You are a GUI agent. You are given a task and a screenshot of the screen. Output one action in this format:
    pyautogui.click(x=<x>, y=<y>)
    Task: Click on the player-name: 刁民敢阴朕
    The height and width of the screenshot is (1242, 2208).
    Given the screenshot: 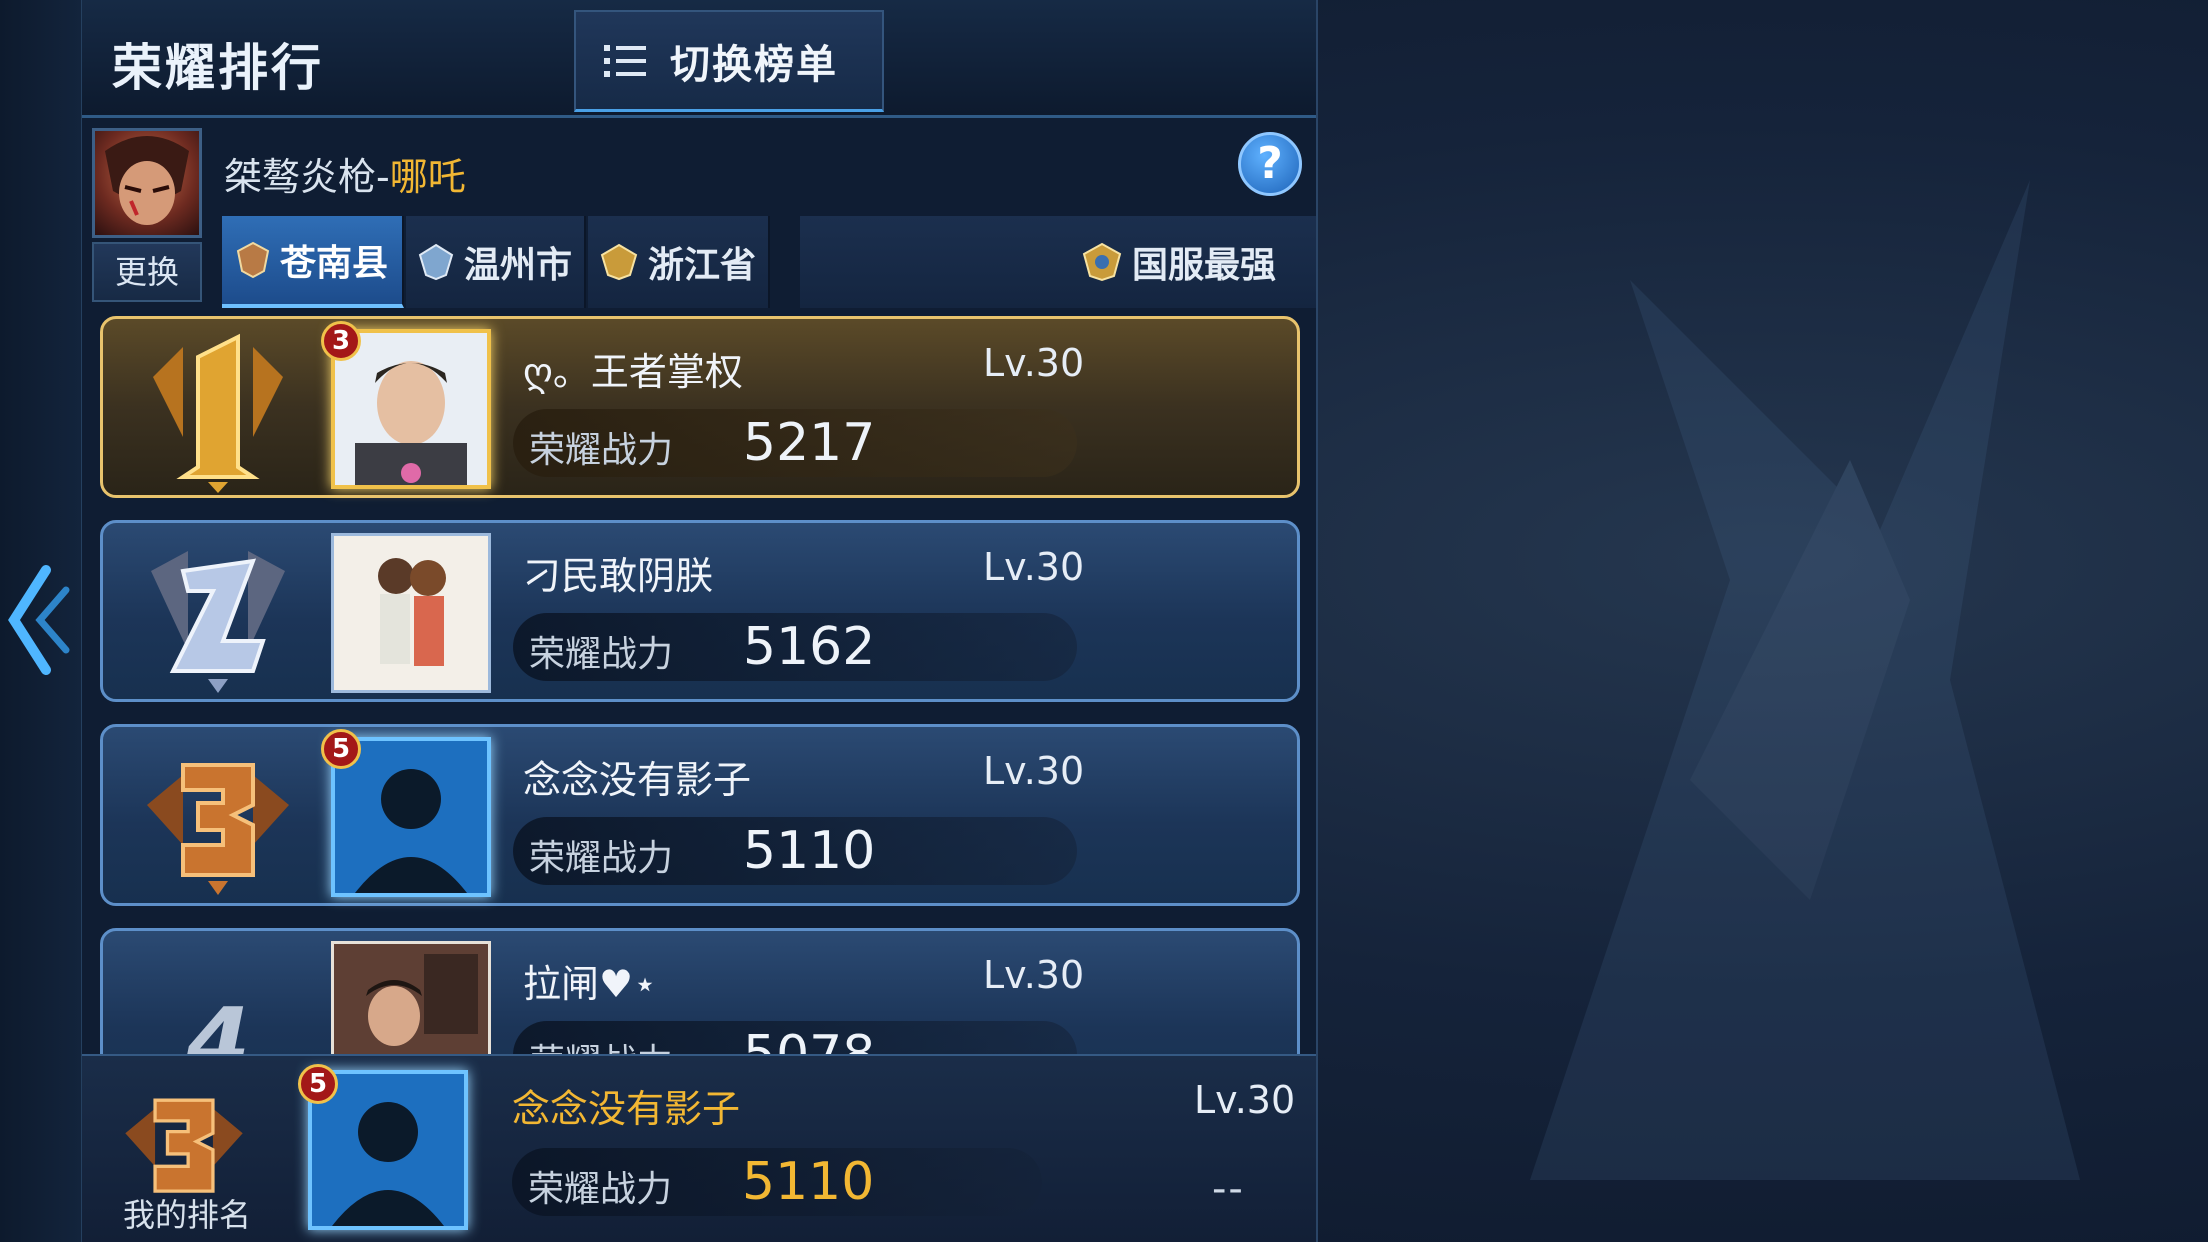 What is the action you would take?
    pyautogui.click(x=618, y=576)
    